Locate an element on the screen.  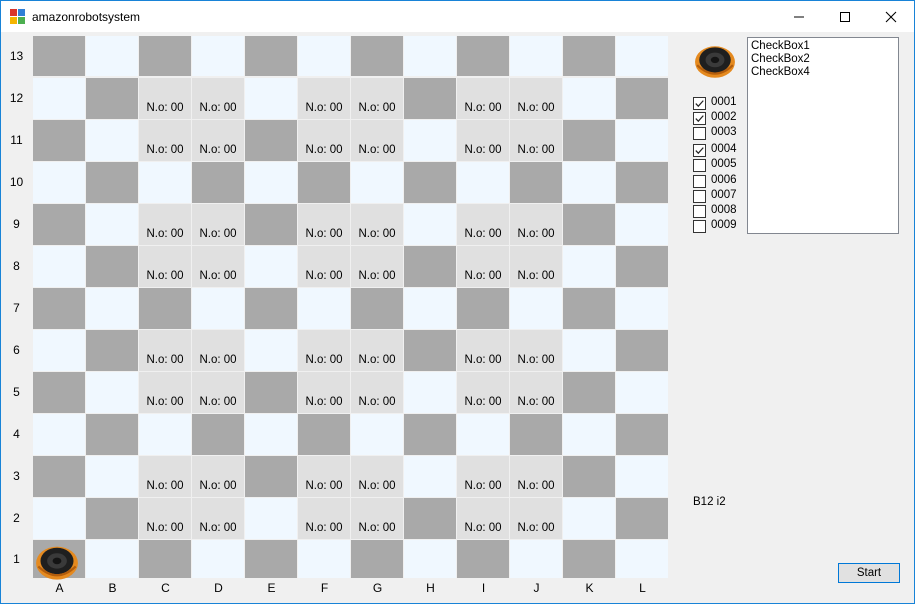
start-button: Start is located at coordinates (869, 573).